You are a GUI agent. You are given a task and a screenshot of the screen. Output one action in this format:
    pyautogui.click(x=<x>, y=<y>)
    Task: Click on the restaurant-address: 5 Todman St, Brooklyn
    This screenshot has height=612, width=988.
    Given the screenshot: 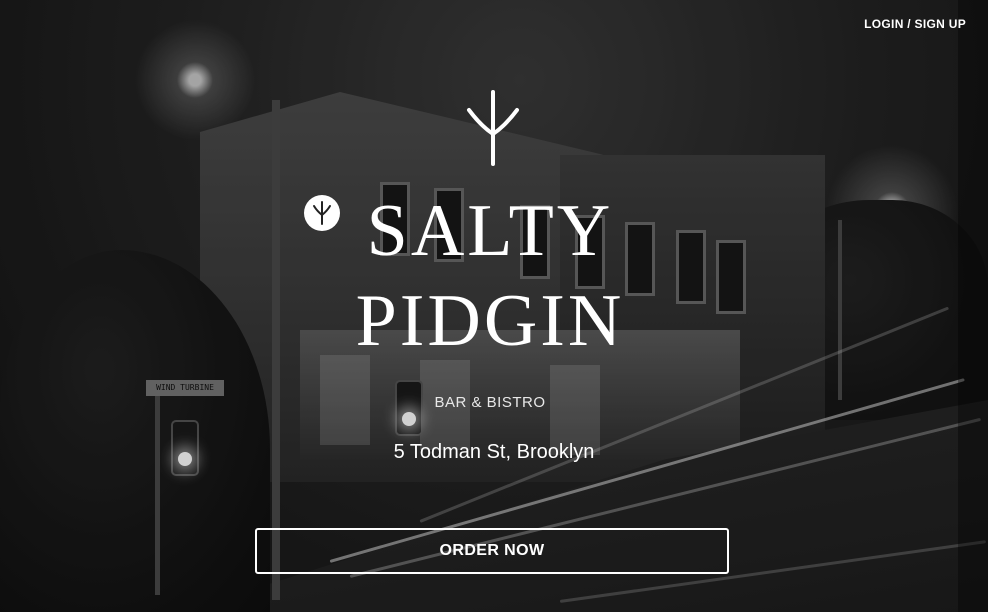 What is the action you would take?
    pyautogui.click(x=494, y=452)
    